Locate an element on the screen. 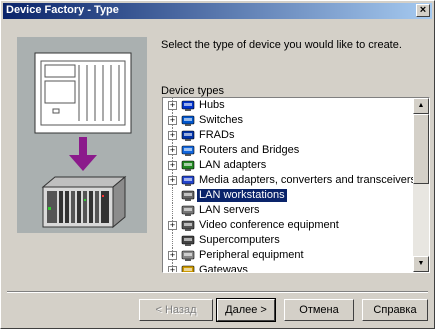 This screenshot has width=435, height=329. hub-icon is located at coordinates (188, 105).